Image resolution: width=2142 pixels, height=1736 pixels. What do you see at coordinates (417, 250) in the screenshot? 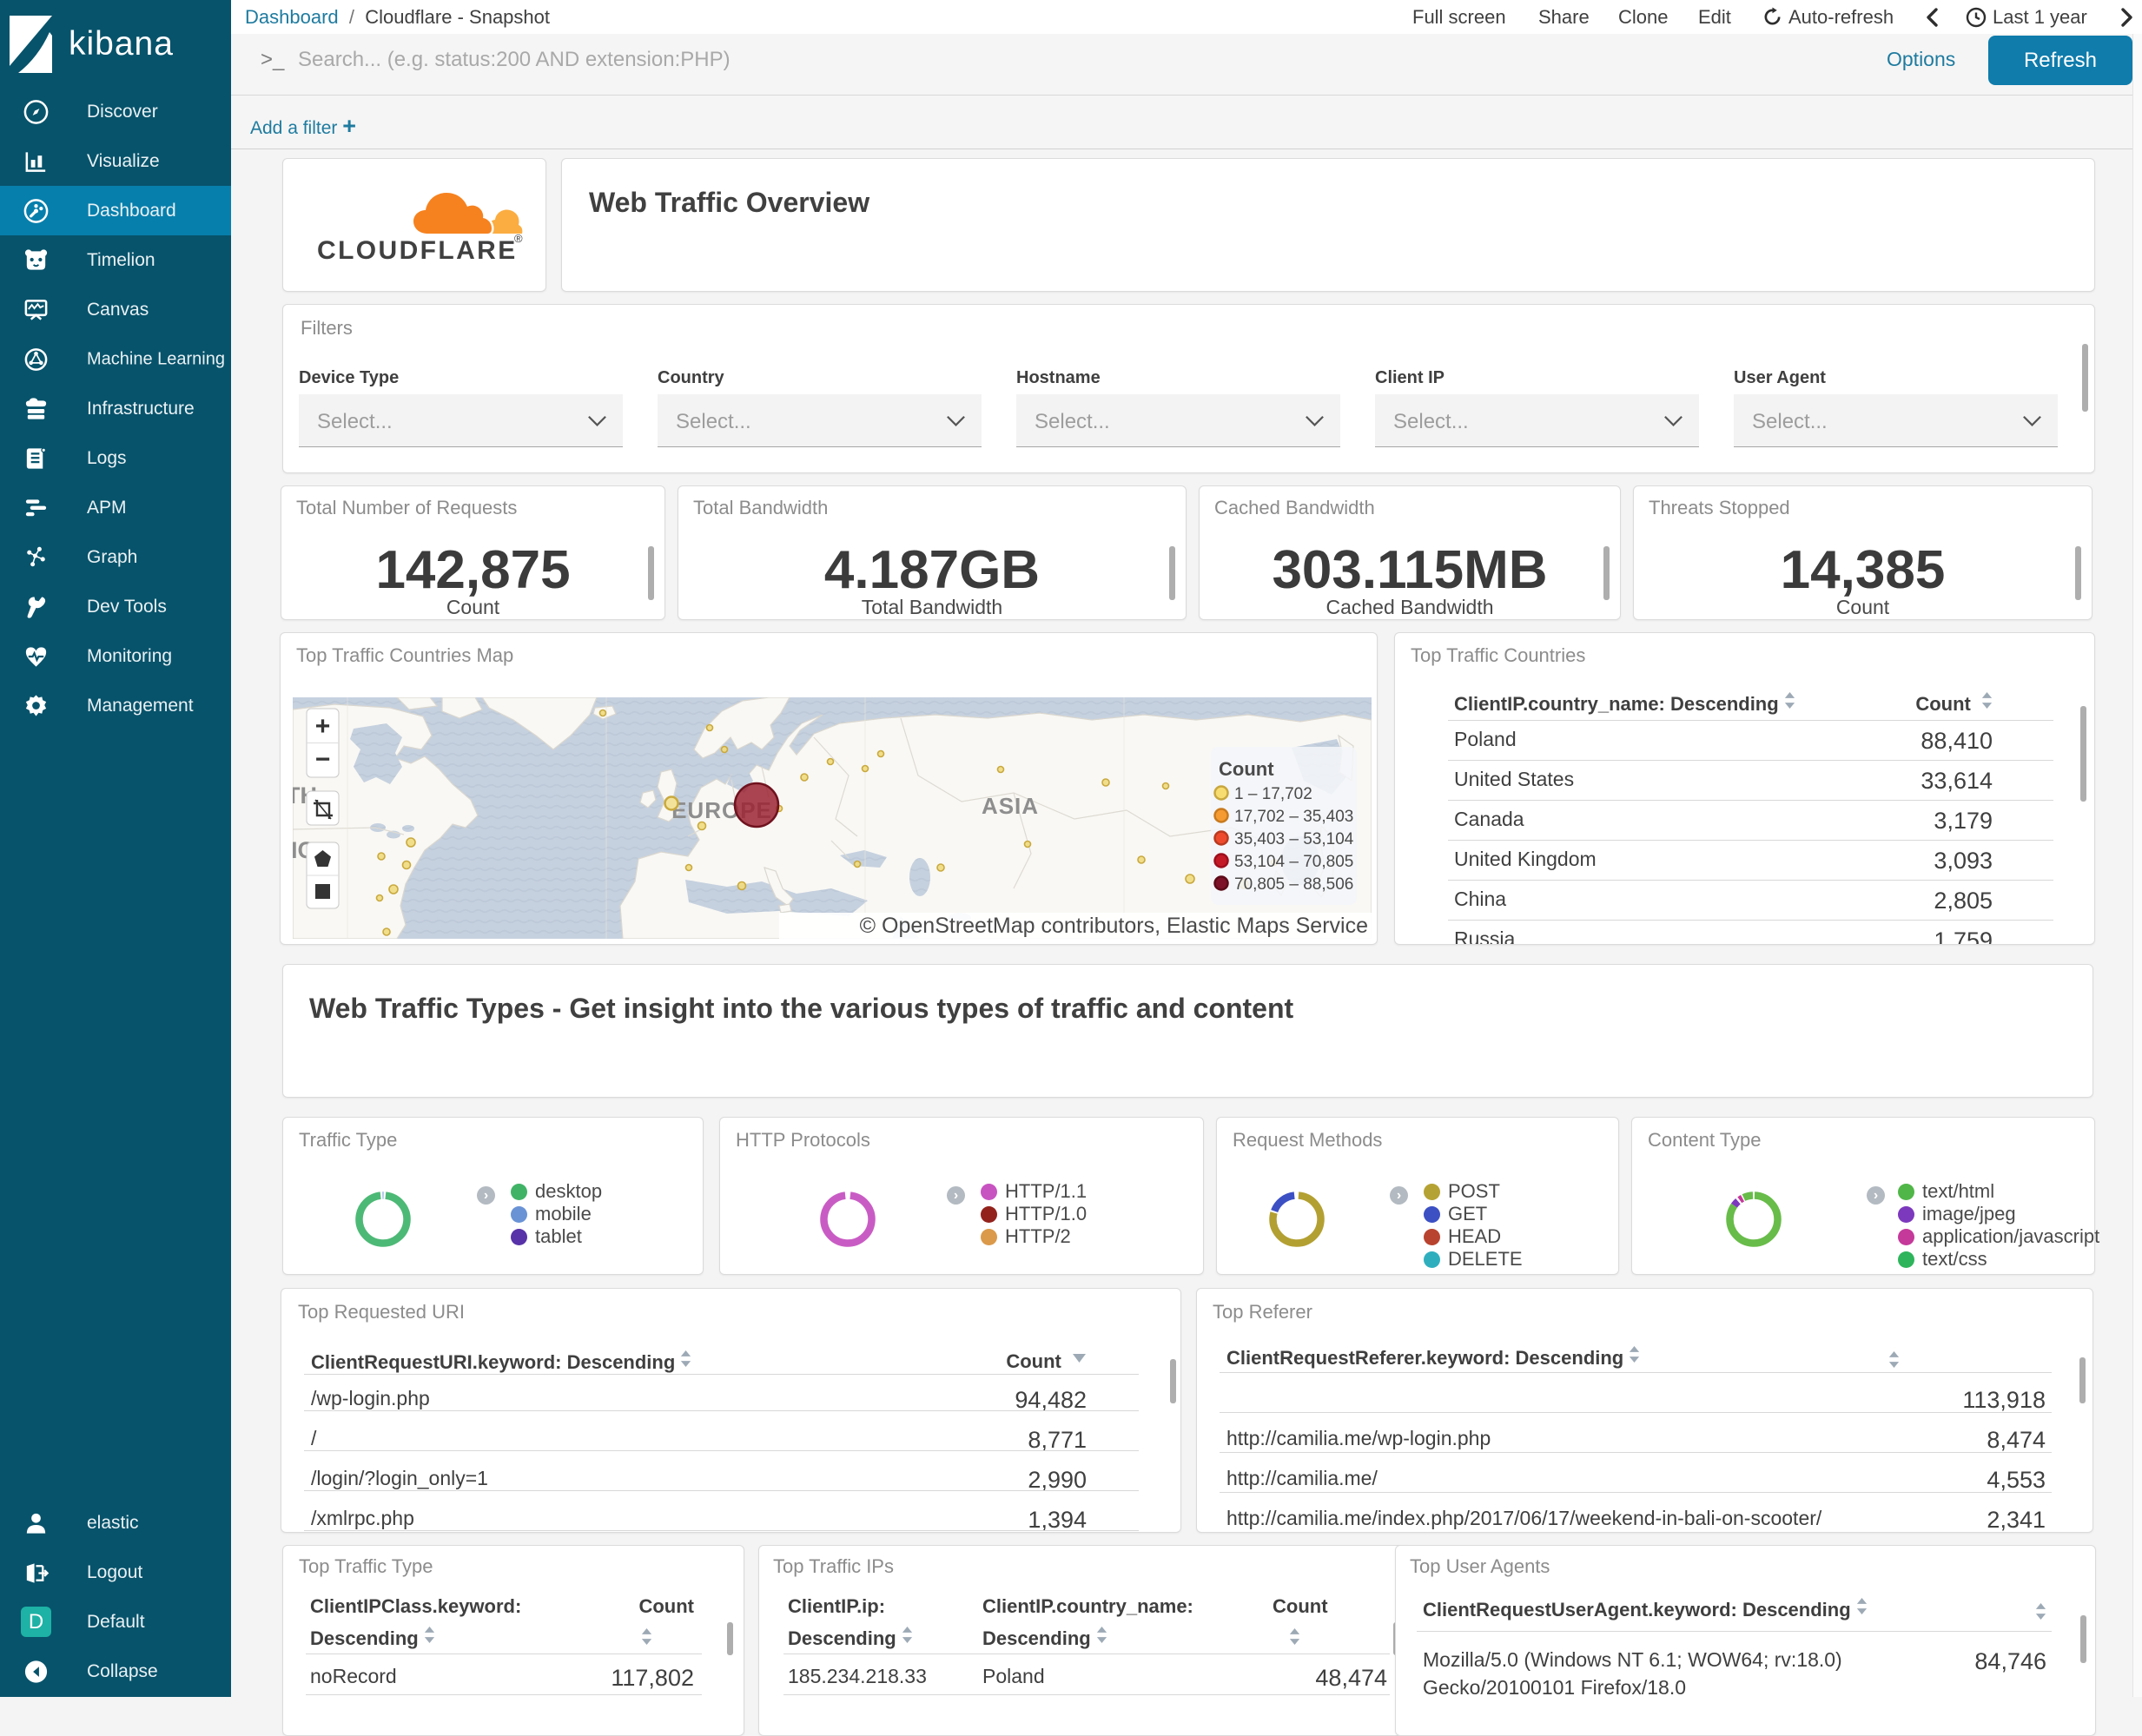
I see `svg-text: CLOUDFLARE` at bounding box center [417, 250].